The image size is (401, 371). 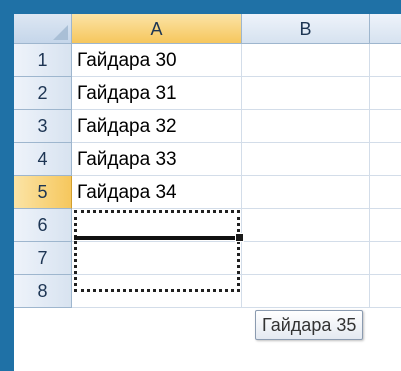 I want to click on cell-a4: Гайдара 33, so click(x=157, y=159).